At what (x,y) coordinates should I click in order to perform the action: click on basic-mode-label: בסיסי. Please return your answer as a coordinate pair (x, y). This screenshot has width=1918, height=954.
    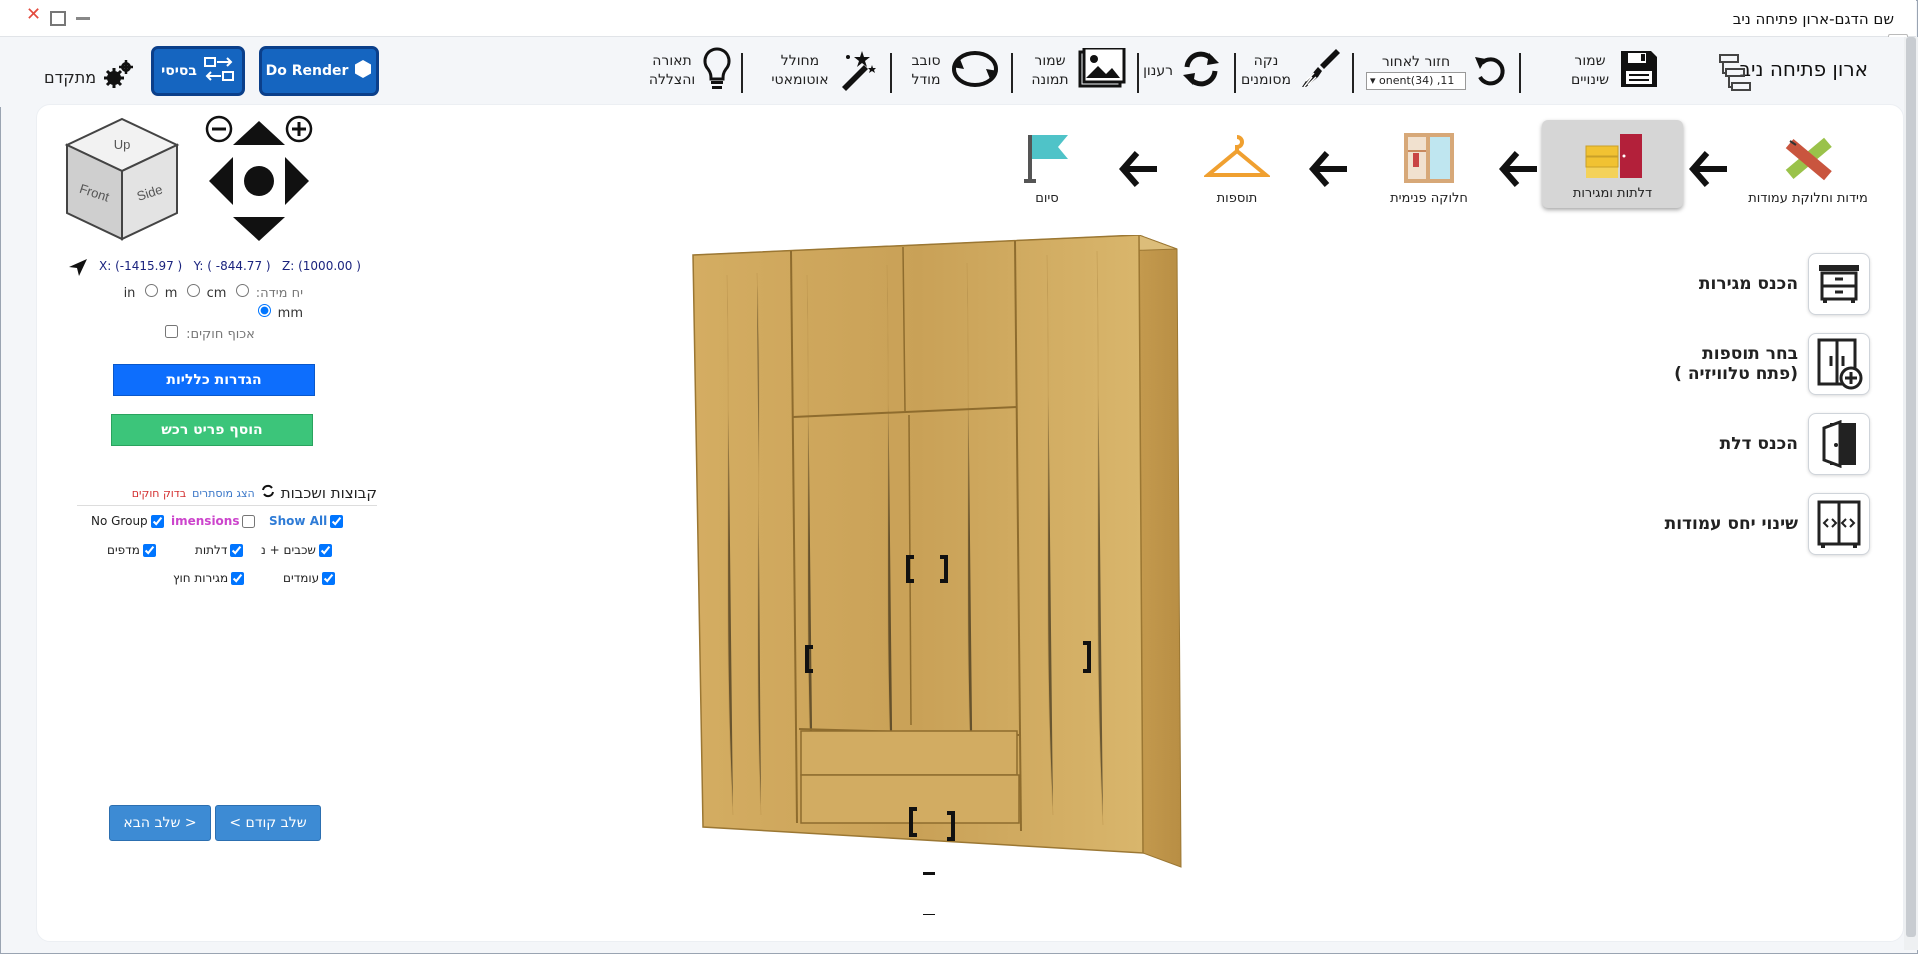
    Looking at the image, I should click on (179, 71).